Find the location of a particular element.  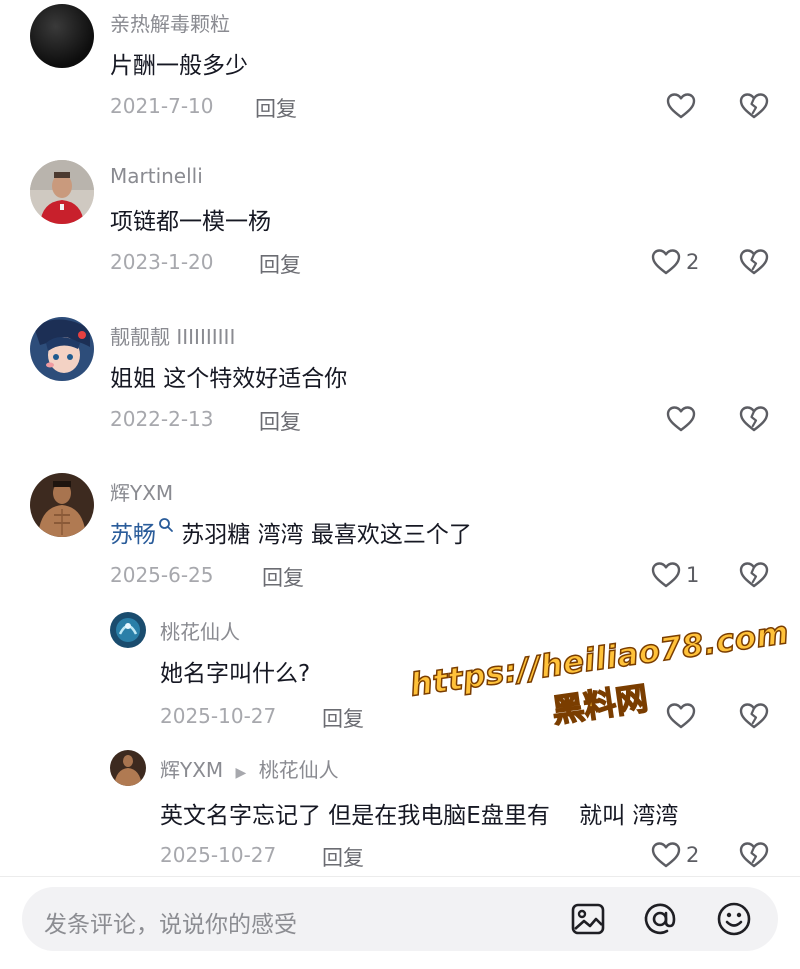

comment-date: 2021-7-10 is located at coordinates (162, 106).